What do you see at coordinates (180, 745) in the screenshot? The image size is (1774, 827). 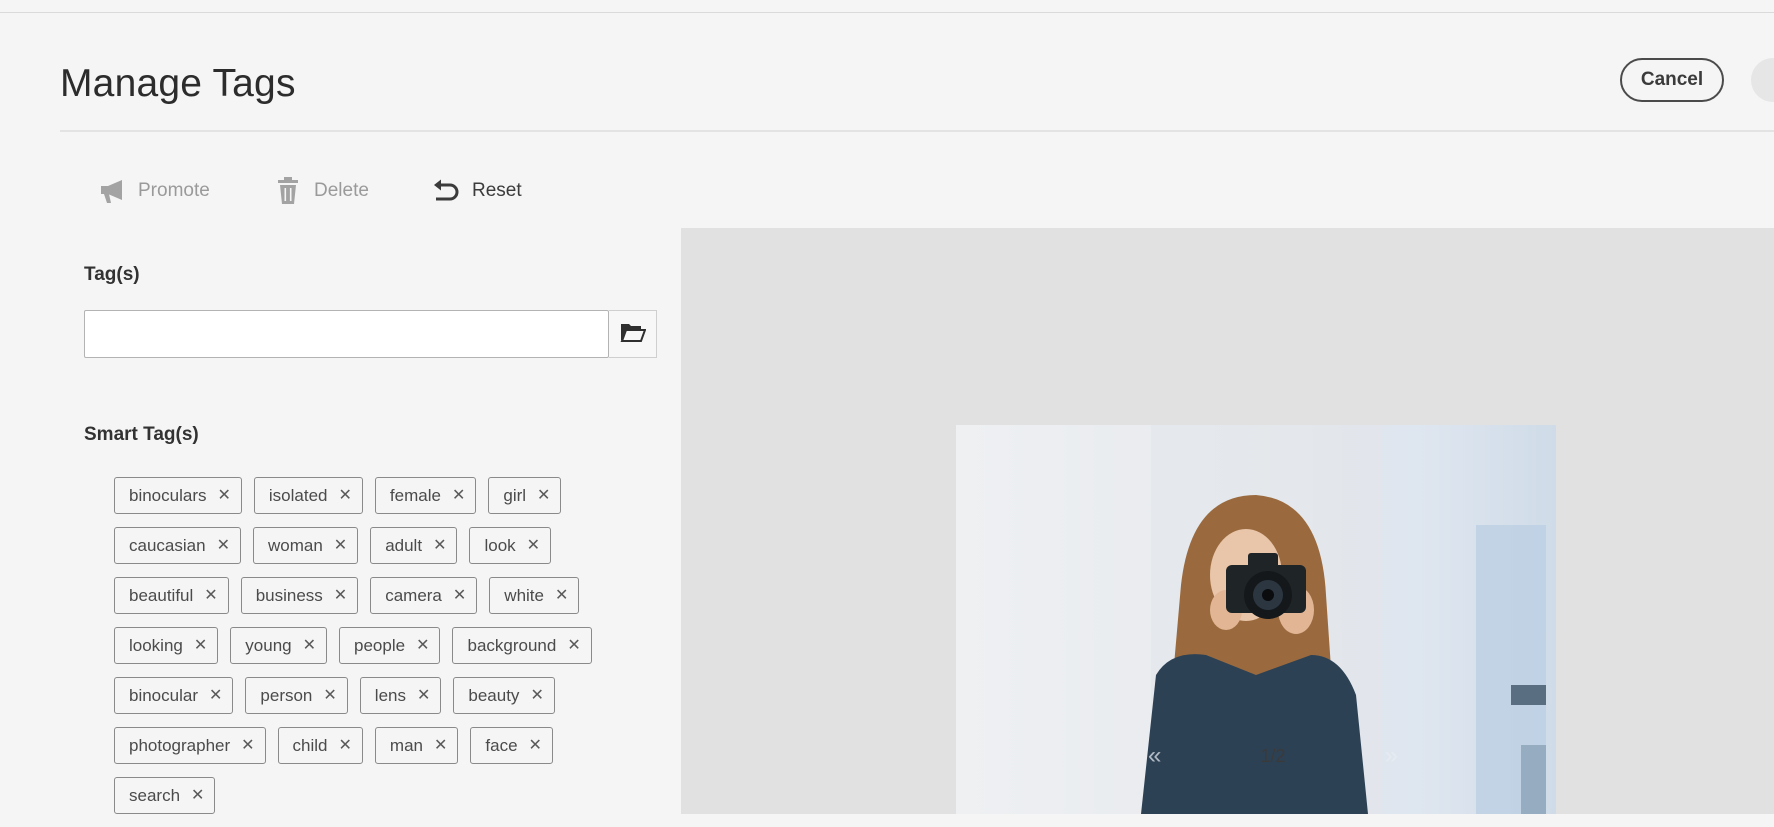 I see `smart-tag-label: photographer` at bounding box center [180, 745].